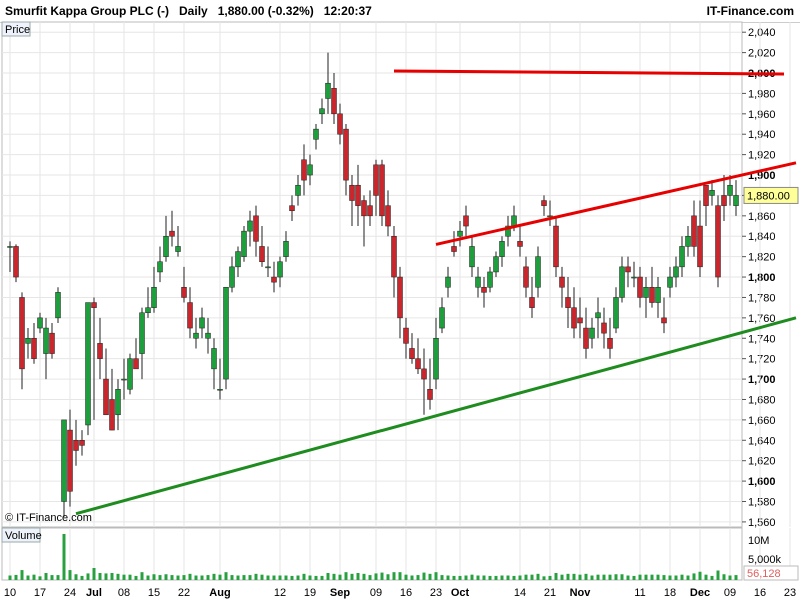  What do you see at coordinates (762, 135) in the screenshot?
I see `y-tick-label: 1,940` at bounding box center [762, 135].